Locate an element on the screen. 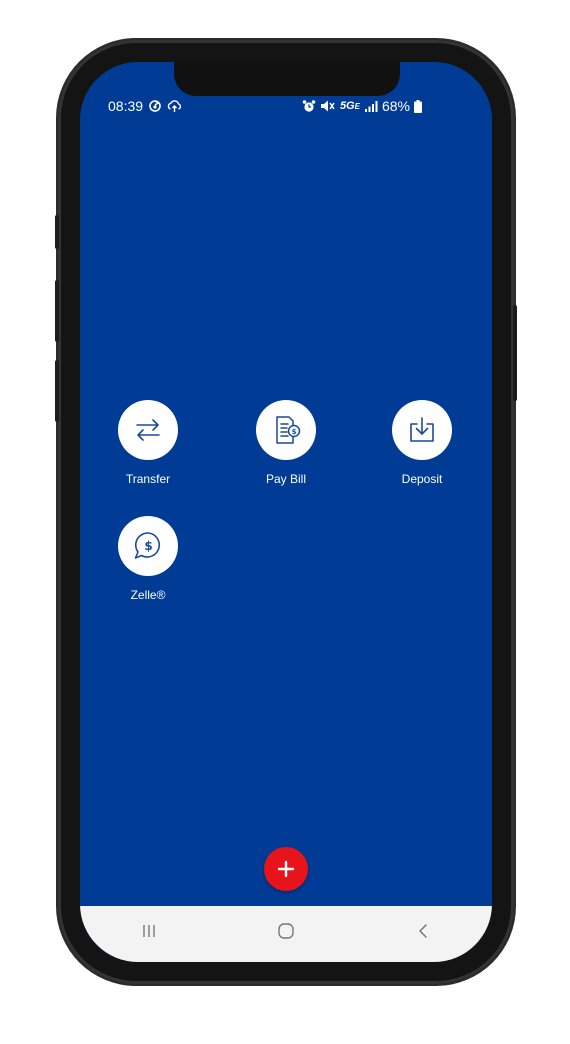  back-button is located at coordinates (423, 931).